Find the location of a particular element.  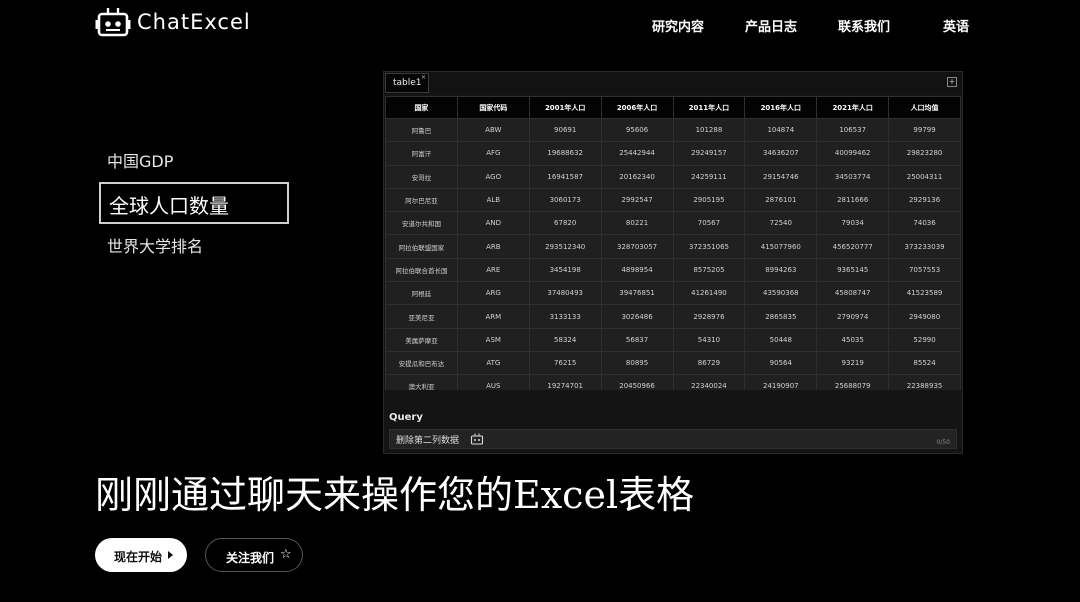

table-cell: 45808747 is located at coordinates (853, 293).